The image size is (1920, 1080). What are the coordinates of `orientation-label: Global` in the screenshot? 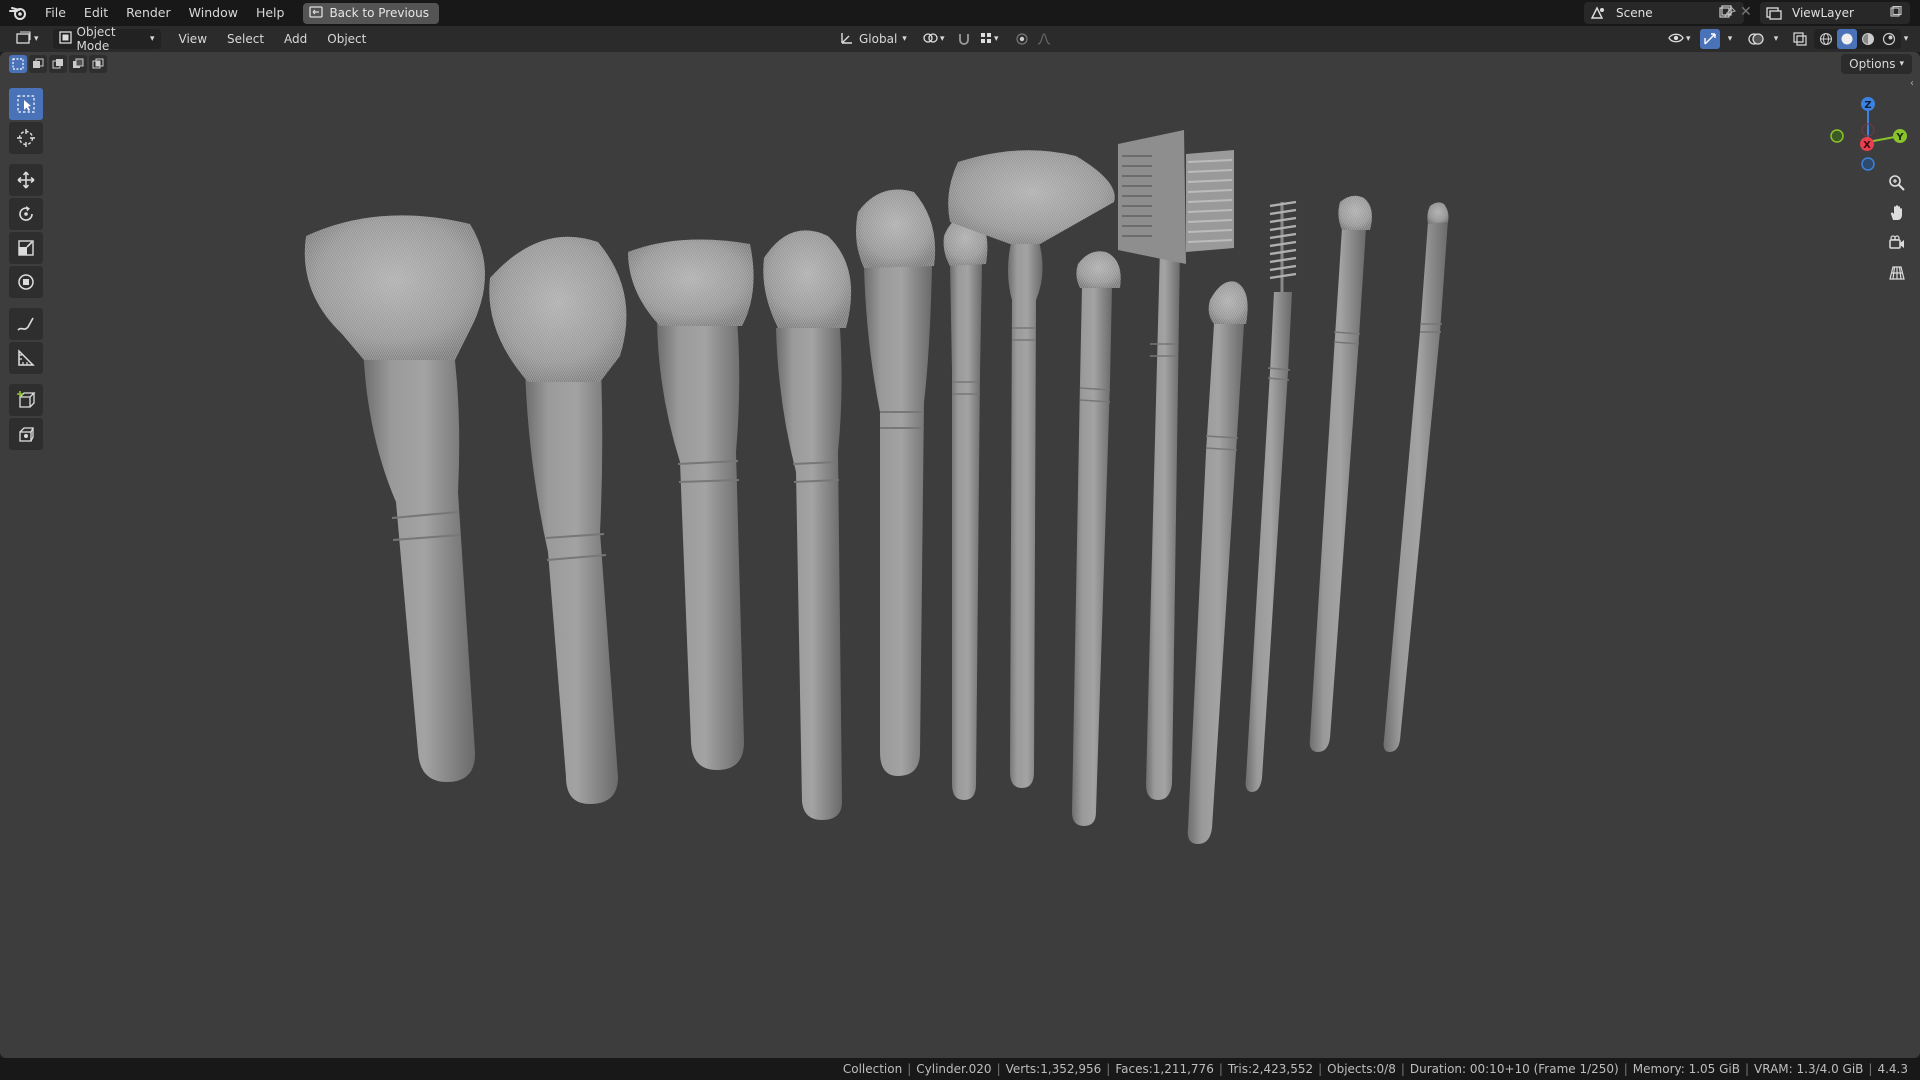 It's located at (878, 39).